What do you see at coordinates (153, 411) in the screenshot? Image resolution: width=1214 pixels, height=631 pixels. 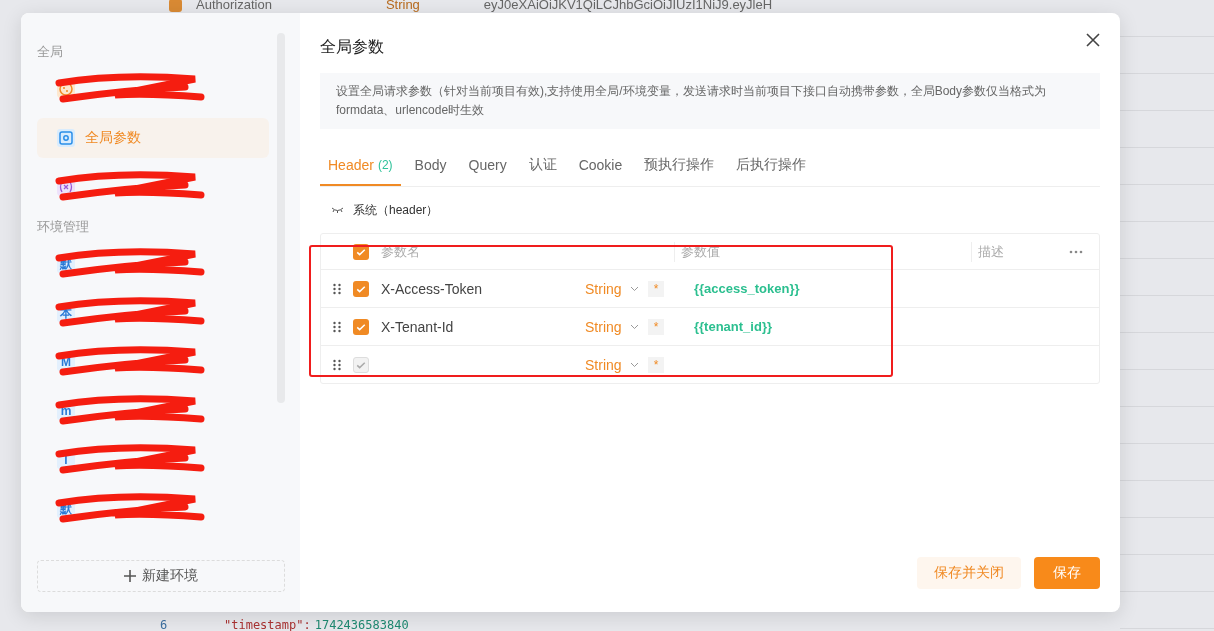 I see `sidebar-item: m` at bounding box center [153, 411].